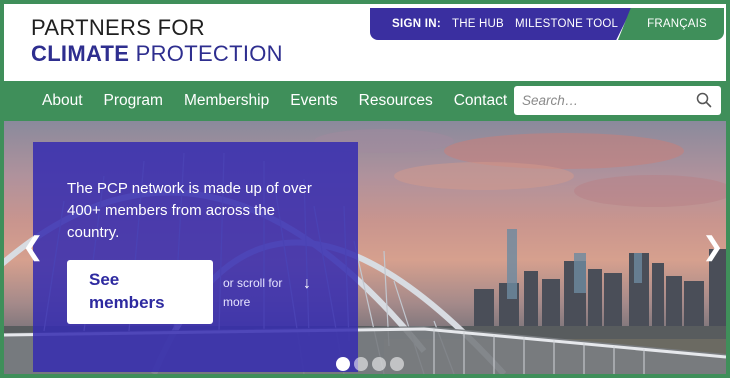 This screenshot has width=730, height=378. What do you see at coordinates (313, 101) in the screenshot?
I see `nav-events: Events` at bounding box center [313, 101].